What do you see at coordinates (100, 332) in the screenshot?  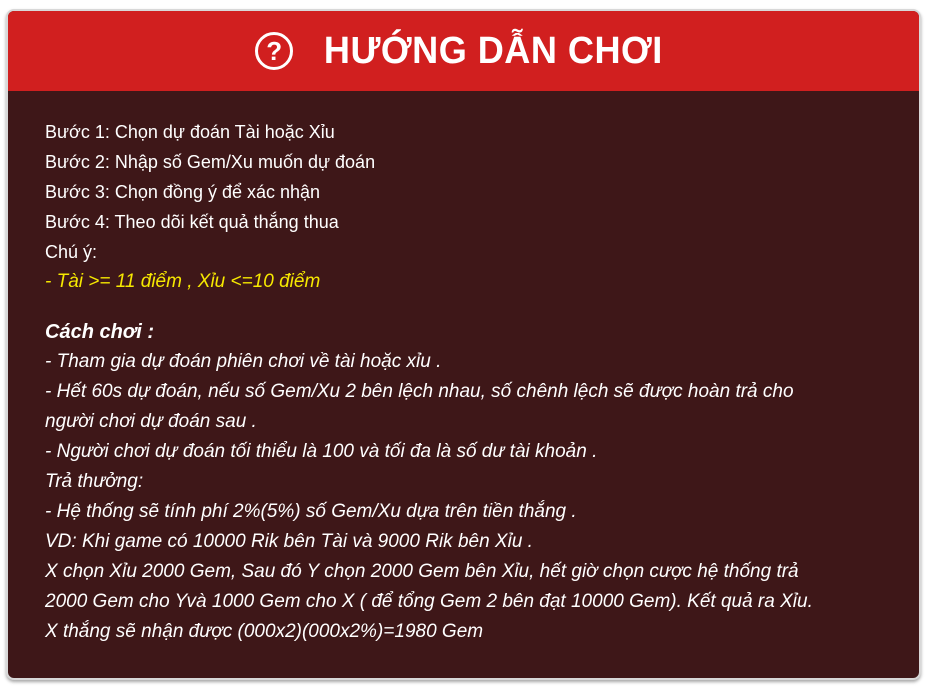 I see `rules-heading: Cách chơi :` at bounding box center [100, 332].